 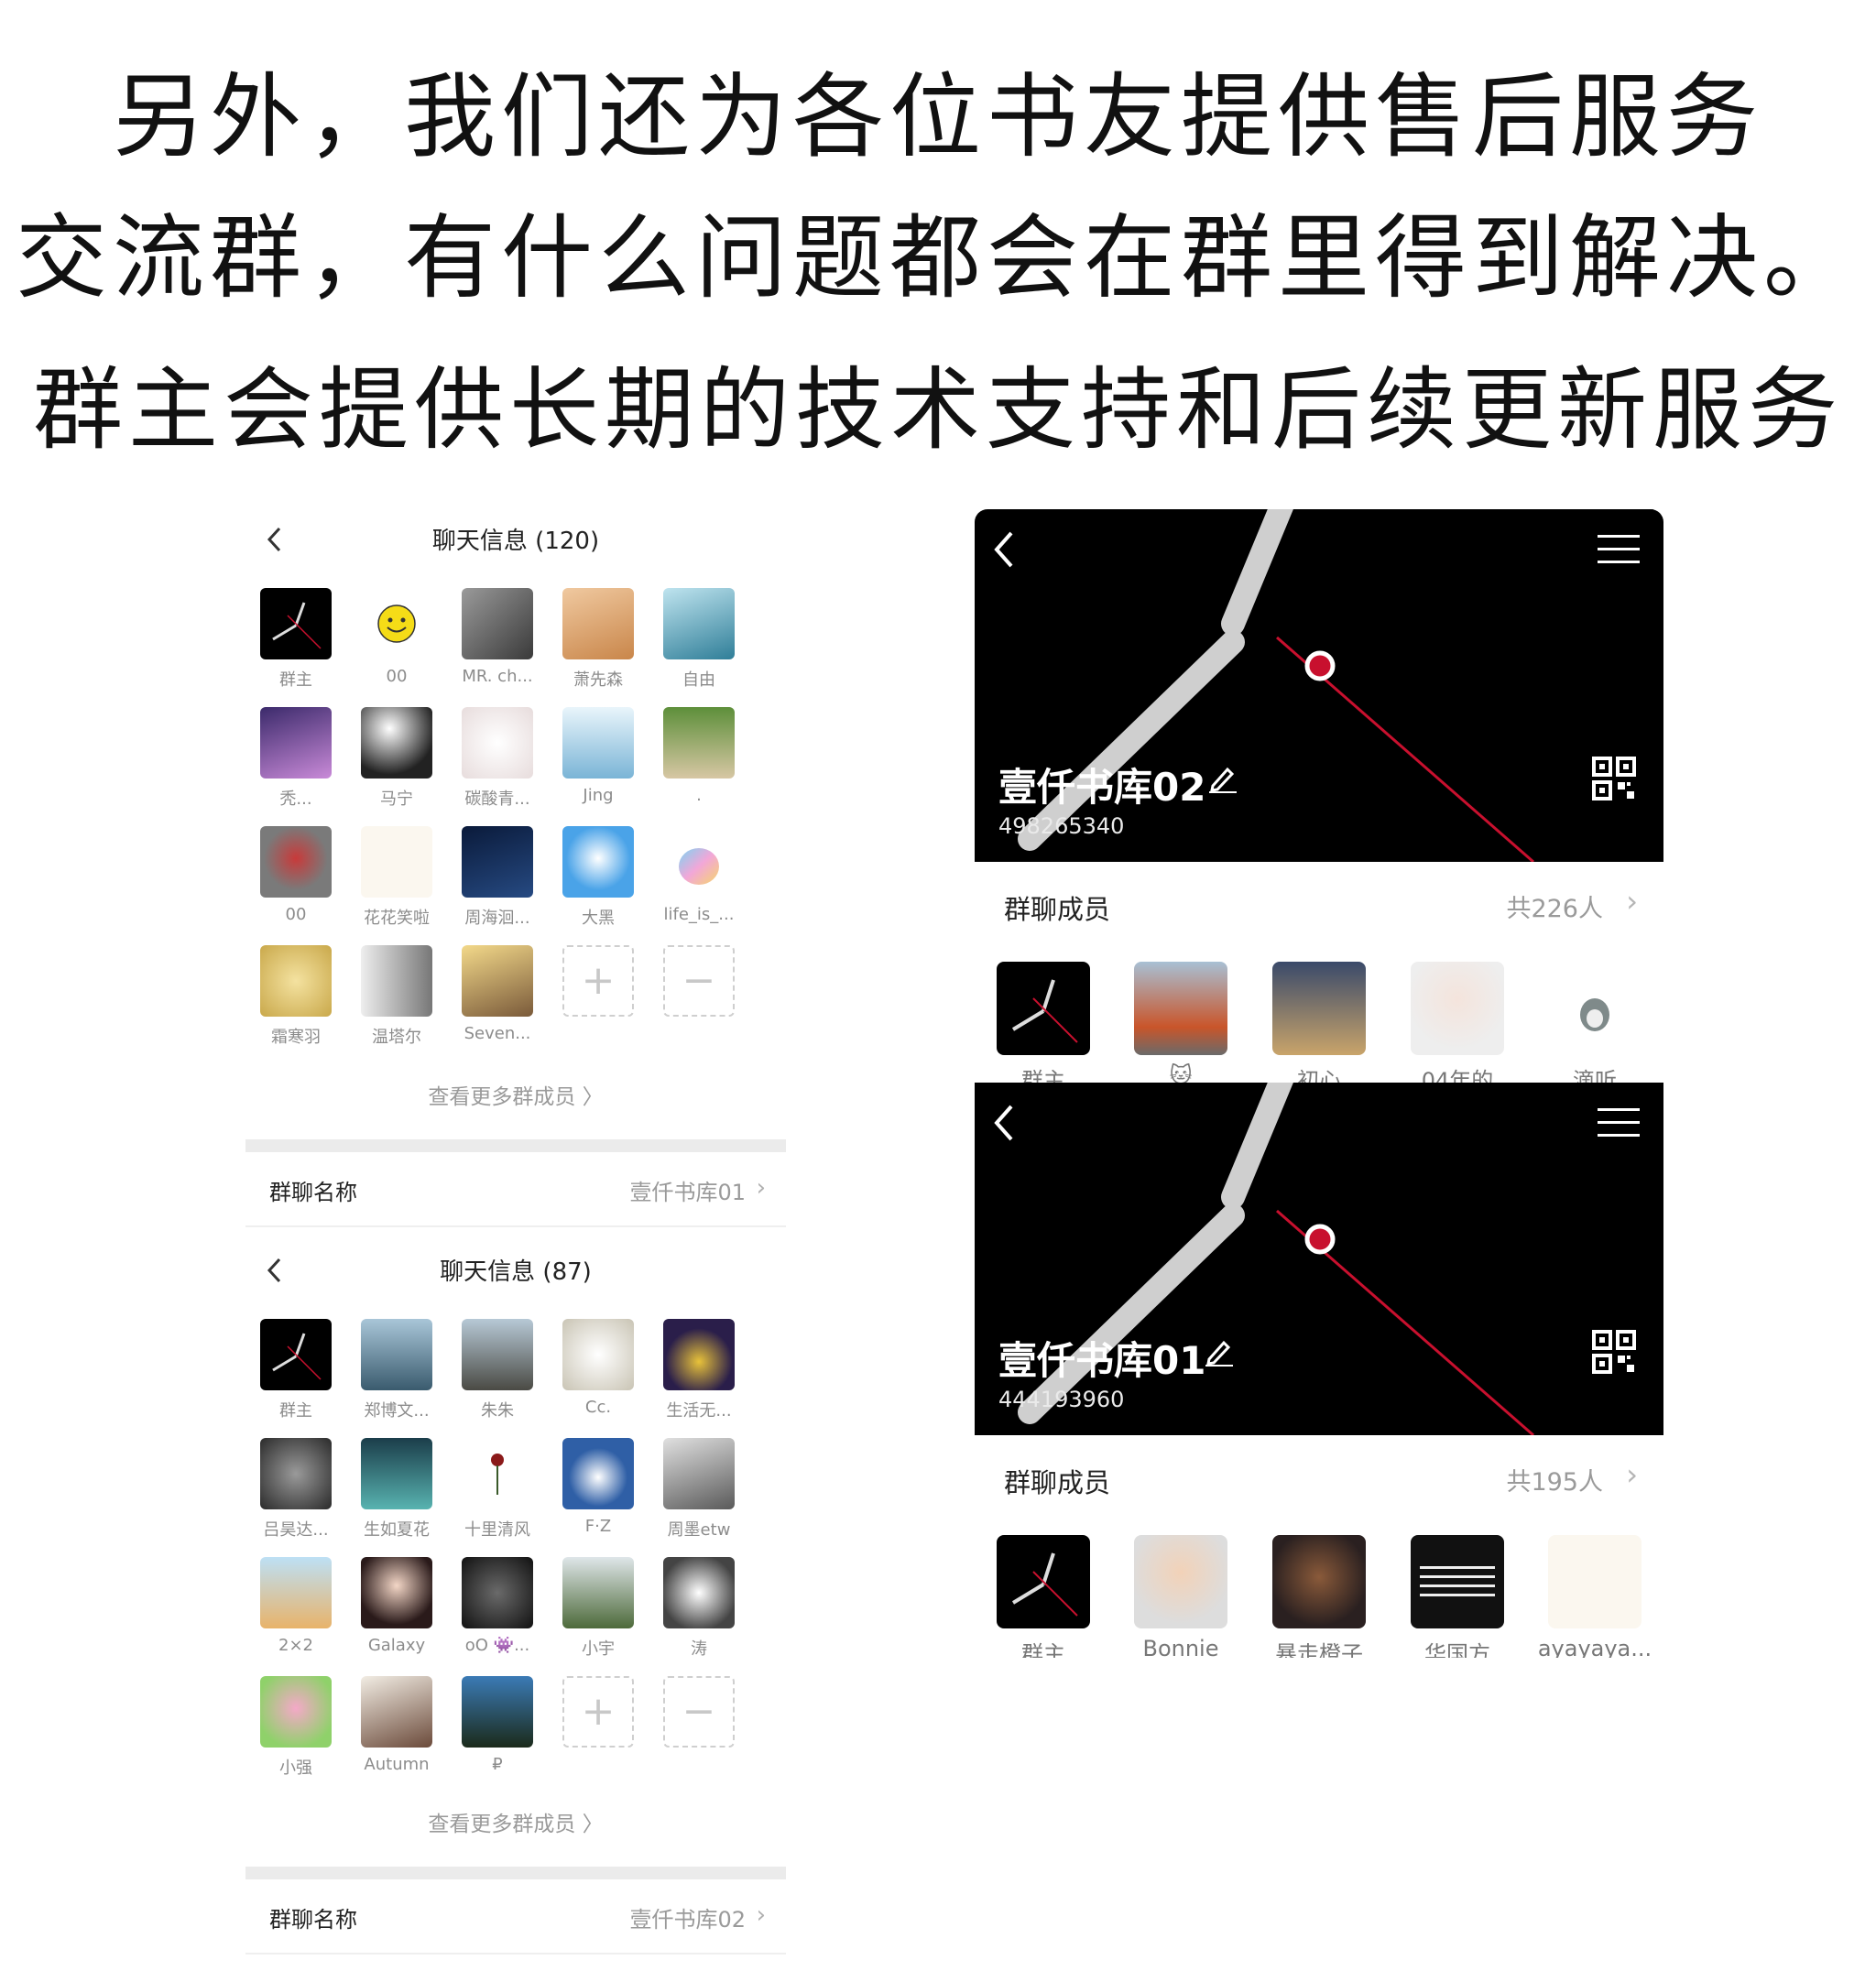 What do you see at coordinates (598, 639) in the screenshot?
I see `member-item: 萧先森` at bounding box center [598, 639].